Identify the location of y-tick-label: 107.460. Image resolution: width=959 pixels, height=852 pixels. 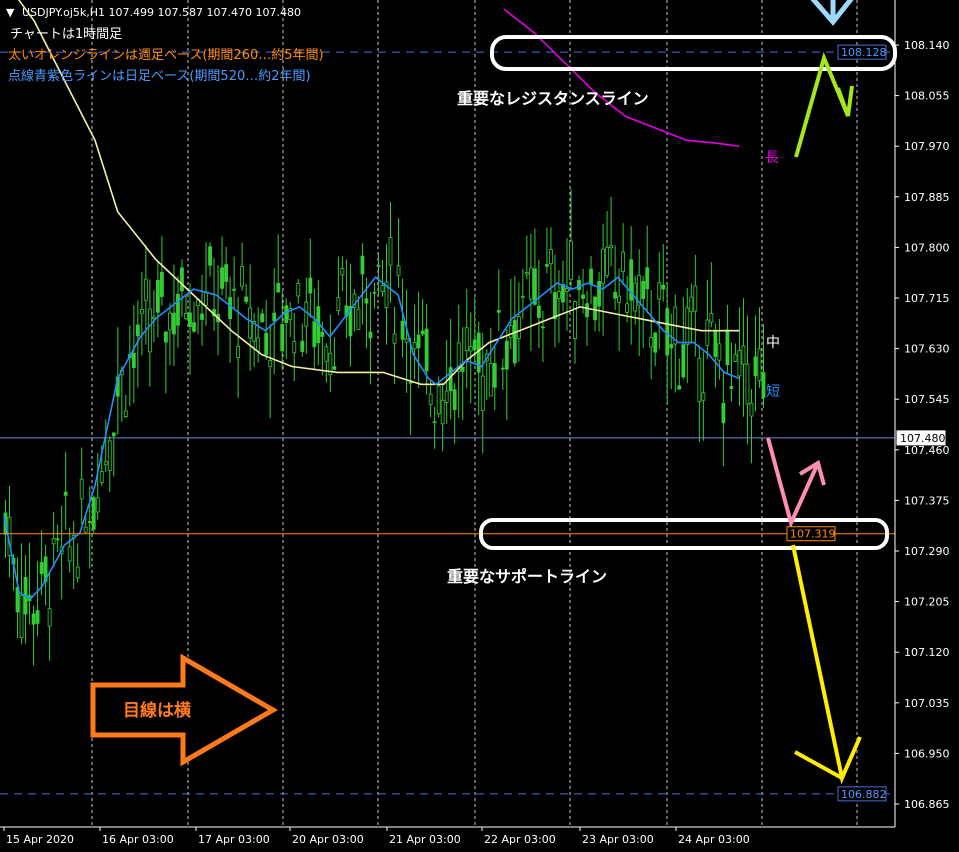
(927, 450).